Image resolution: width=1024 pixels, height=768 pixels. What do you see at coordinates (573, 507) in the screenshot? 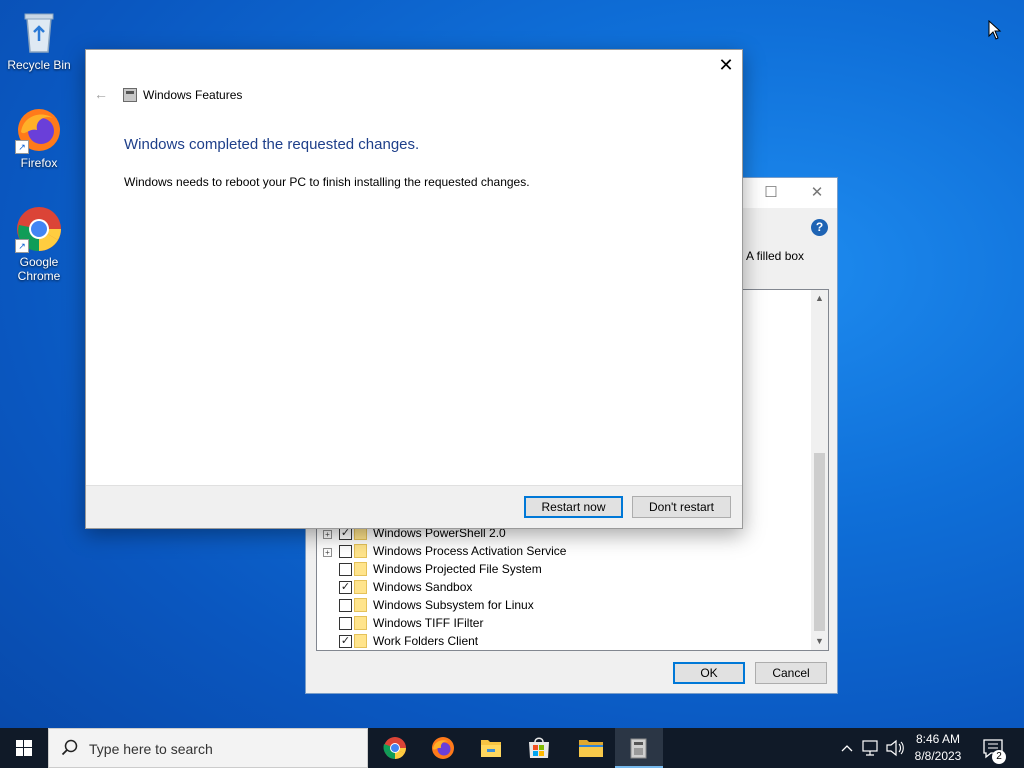
I see `restart-now-button: Restart now` at bounding box center [573, 507].